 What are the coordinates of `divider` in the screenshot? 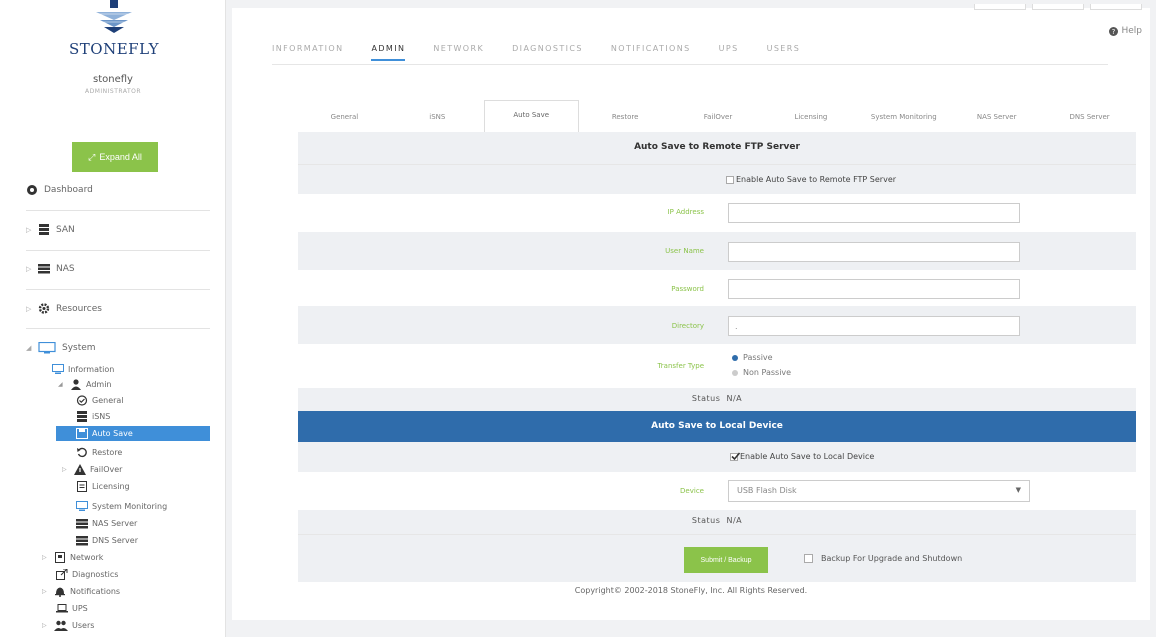 It's located at (118, 250).